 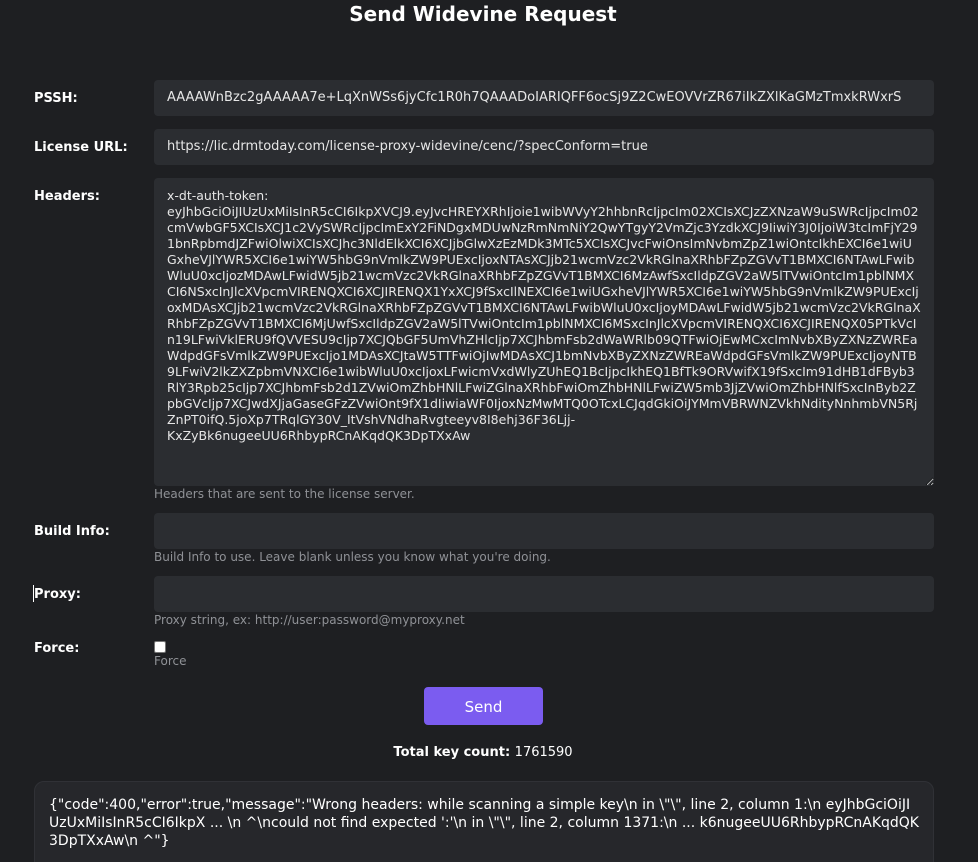 What do you see at coordinates (57, 648) in the screenshot?
I see `force-label: Force:` at bounding box center [57, 648].